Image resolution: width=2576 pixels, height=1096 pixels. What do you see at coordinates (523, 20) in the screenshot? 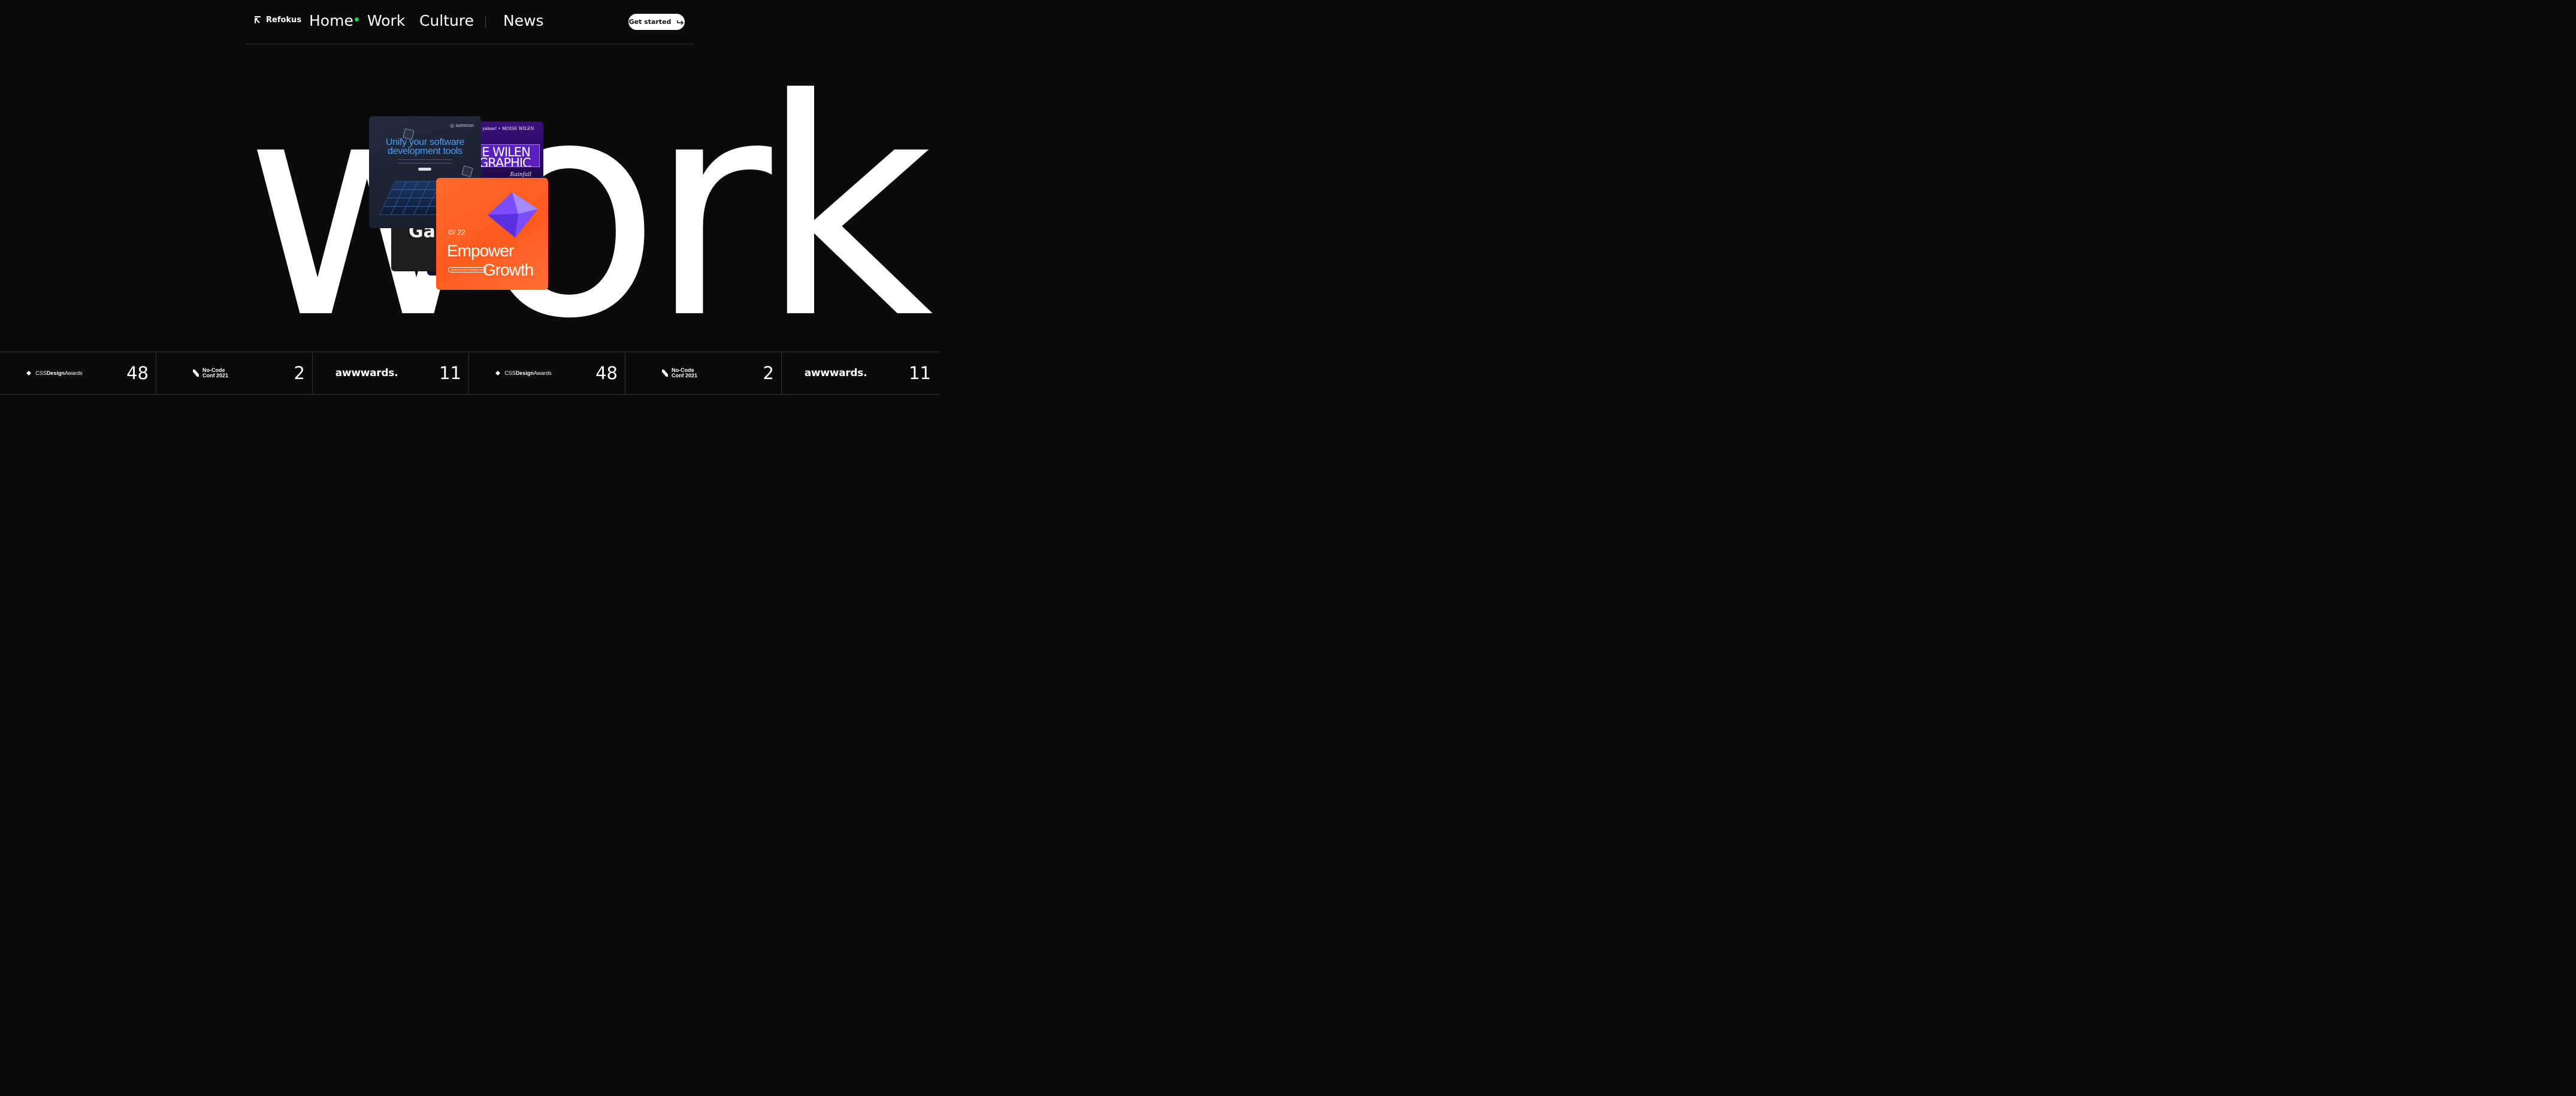
I see `nav-link-news: News` at bounding box center [523, 20].